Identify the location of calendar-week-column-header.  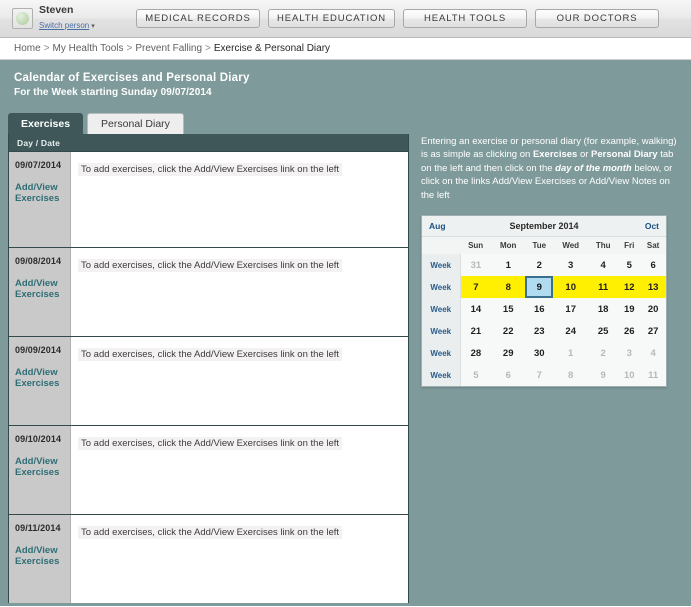
(441, 246).